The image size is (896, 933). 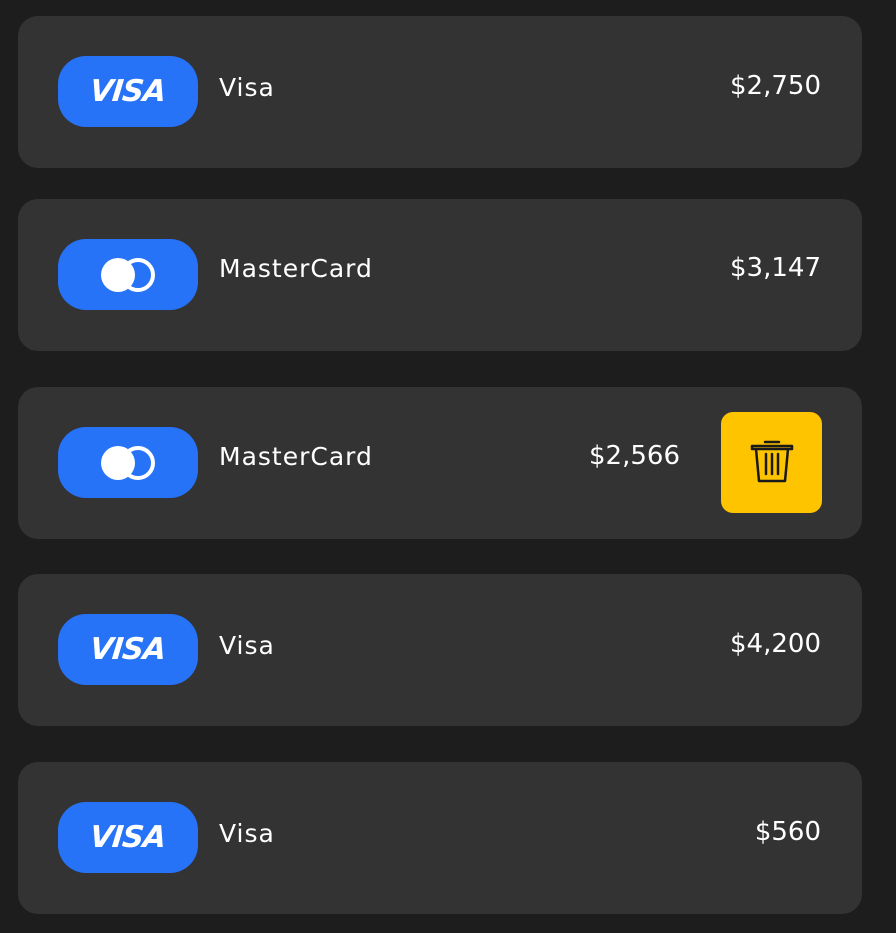 What do you see at coordinates (787, 832) in the screenshot?
I see `card-amount: $560` at bounding box center [787, 832].